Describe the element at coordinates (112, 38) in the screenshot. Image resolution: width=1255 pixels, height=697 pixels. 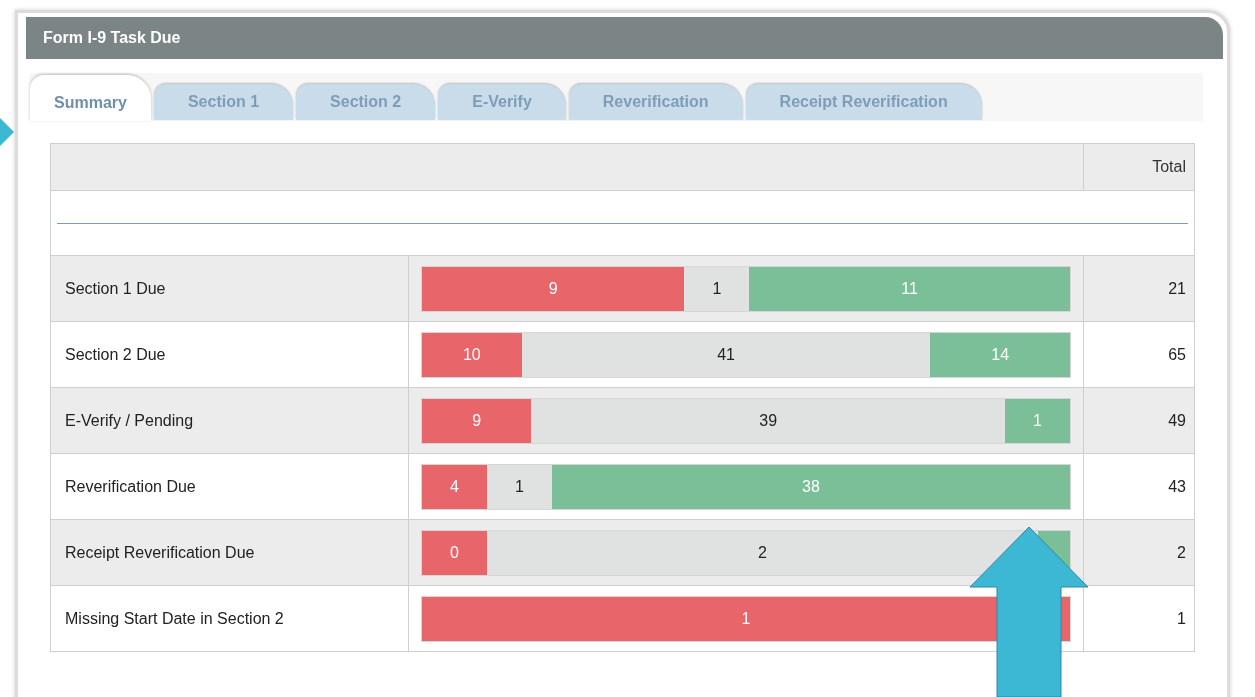
I see `panel-title: Form I-9 Task Due` at that location.